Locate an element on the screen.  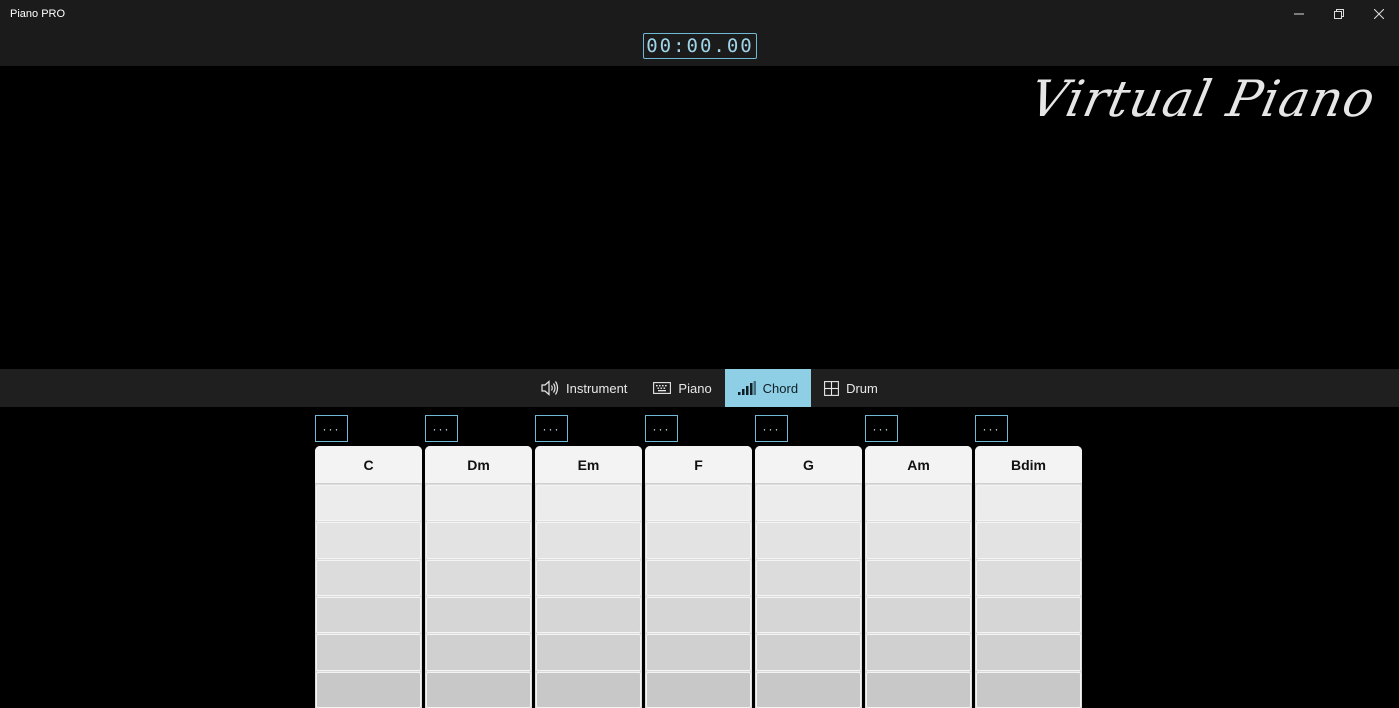
chord-pad: G is located at coordinates (808, 577).